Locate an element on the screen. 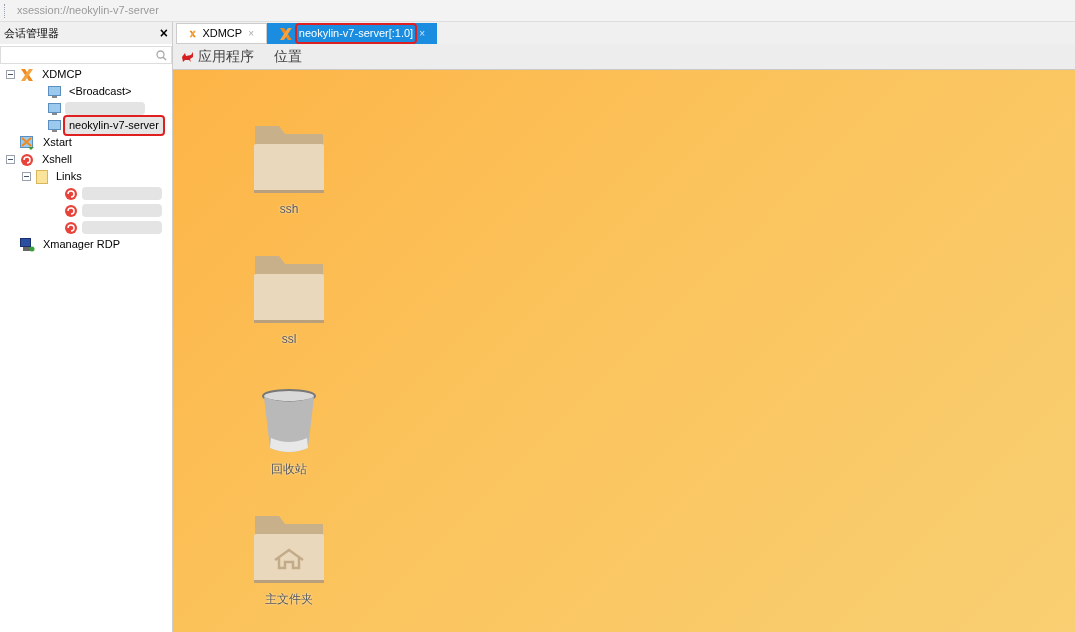 The height and width of the screenshot is (632, 1075). computer-icon is located at coordinates (27, 244).